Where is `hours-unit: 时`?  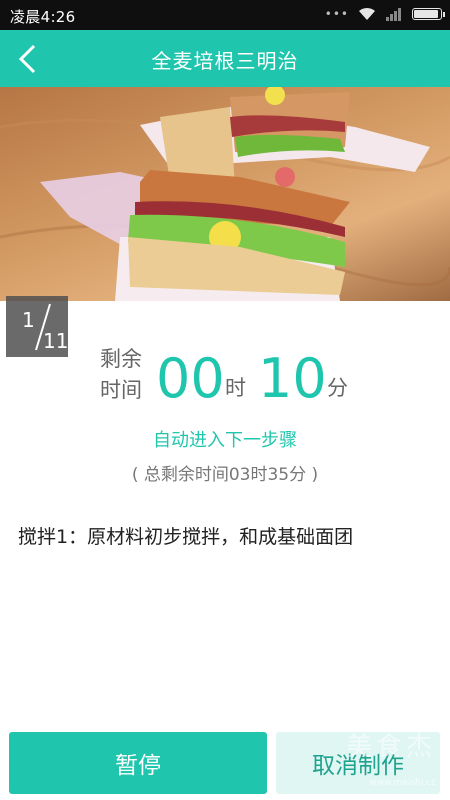
hours-unit: 时 is located at coordinates (235, 388).